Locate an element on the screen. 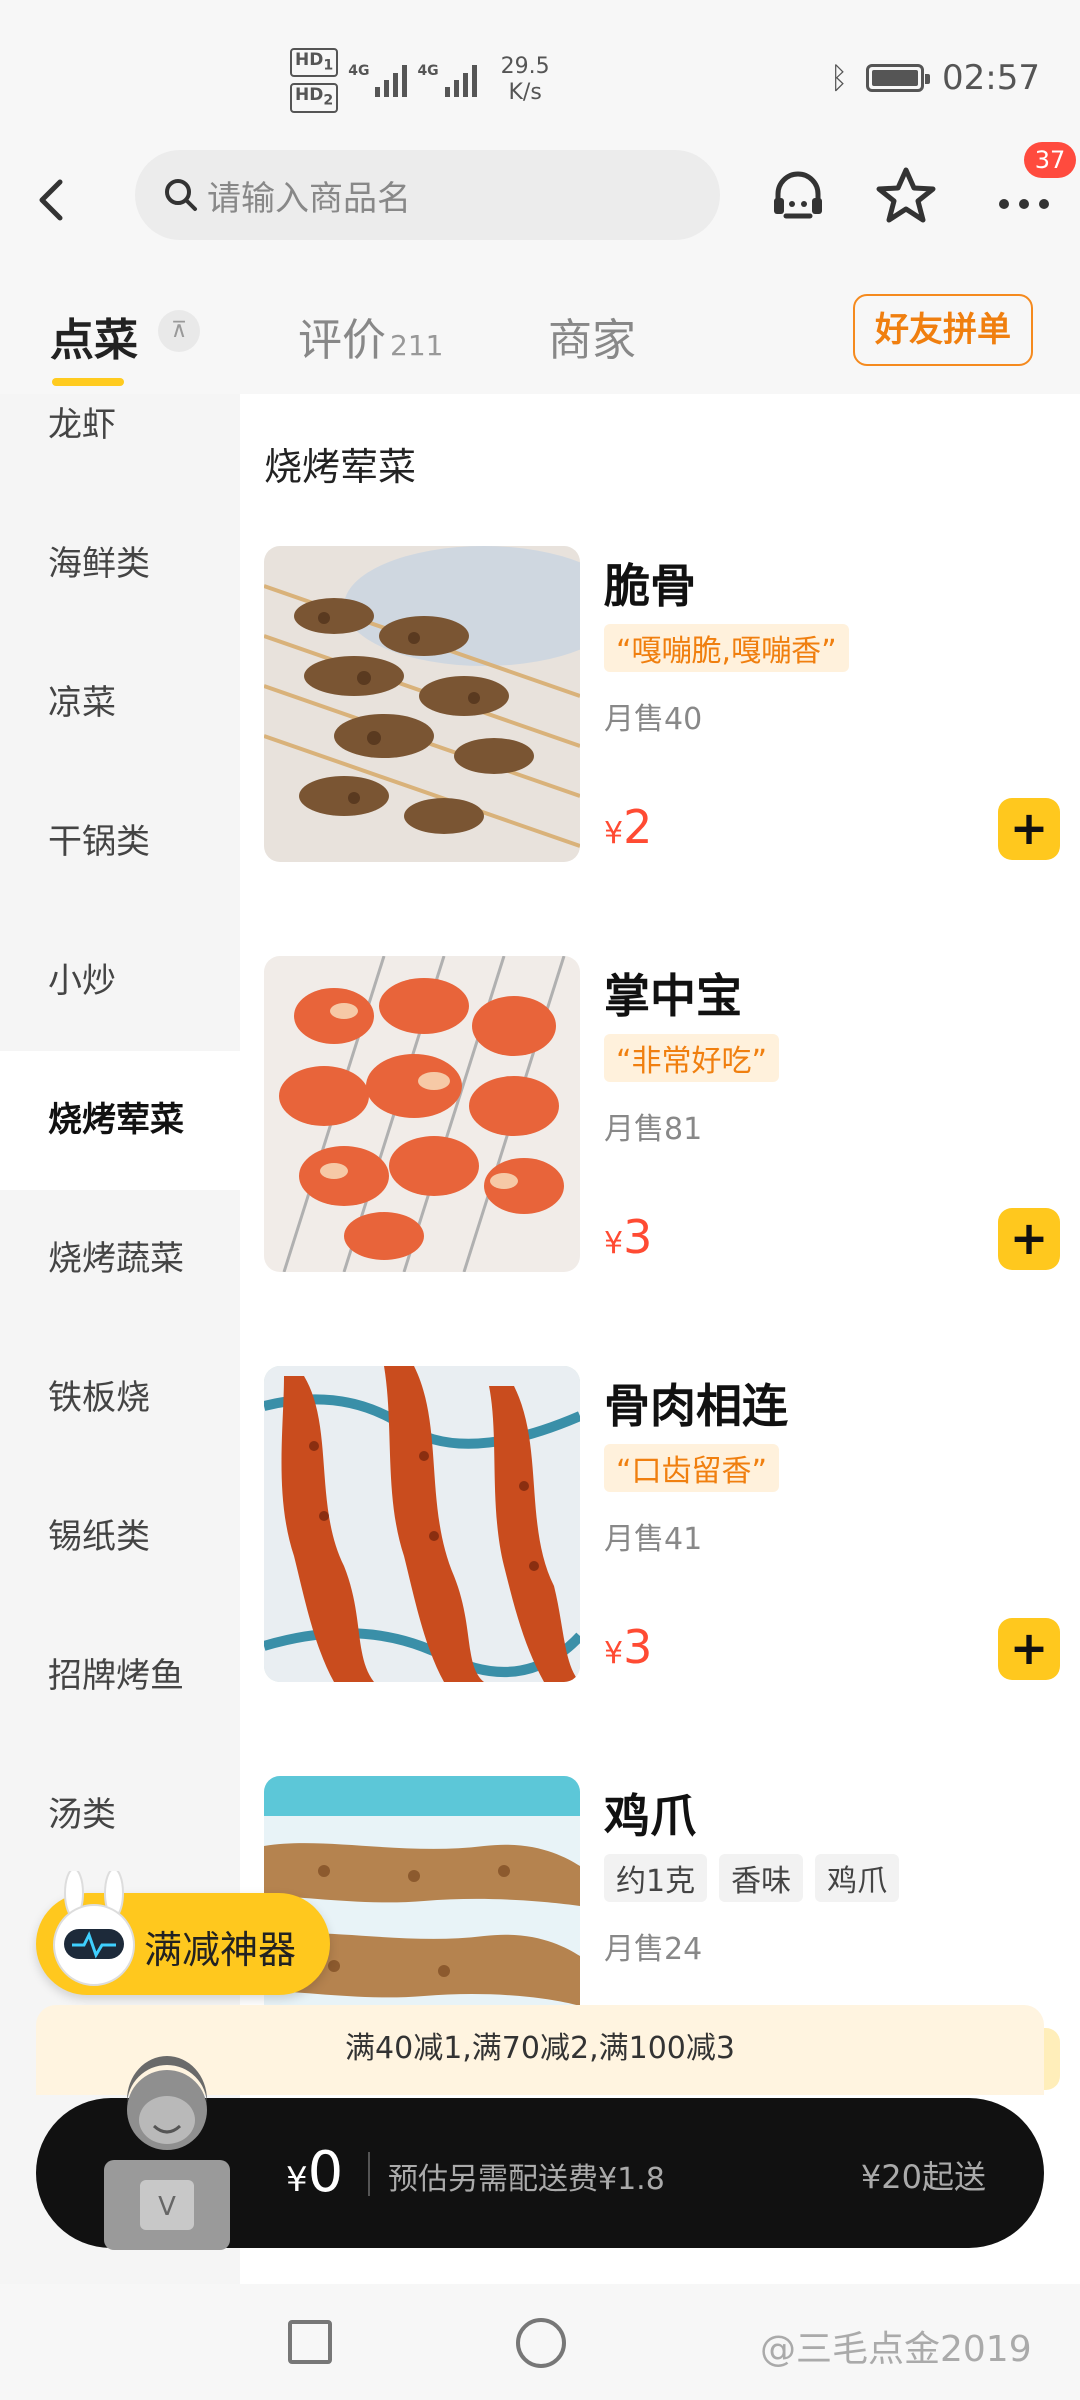 The image size is (1080, 2400). back-arrow-icon is located at coordinates (51, 200).